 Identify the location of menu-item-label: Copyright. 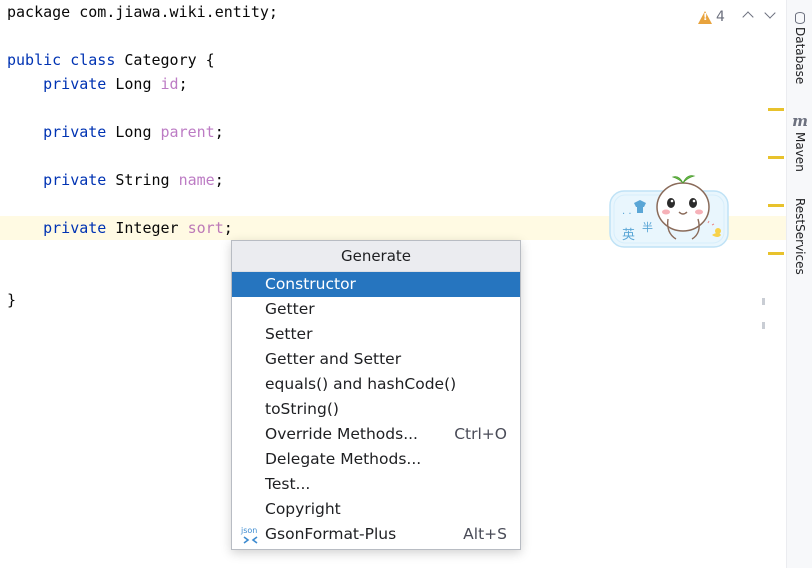
(303, 509).